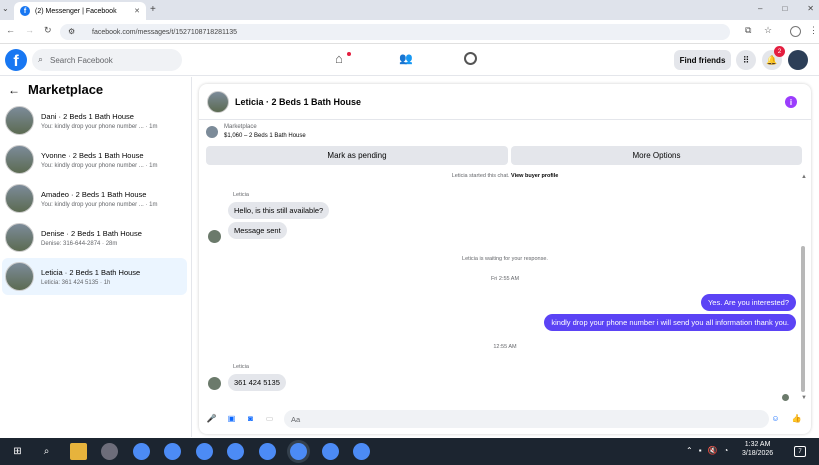 This screenshot has width=819, height=465. I want to click on incoming-message: Message sent, so click(257, 230).